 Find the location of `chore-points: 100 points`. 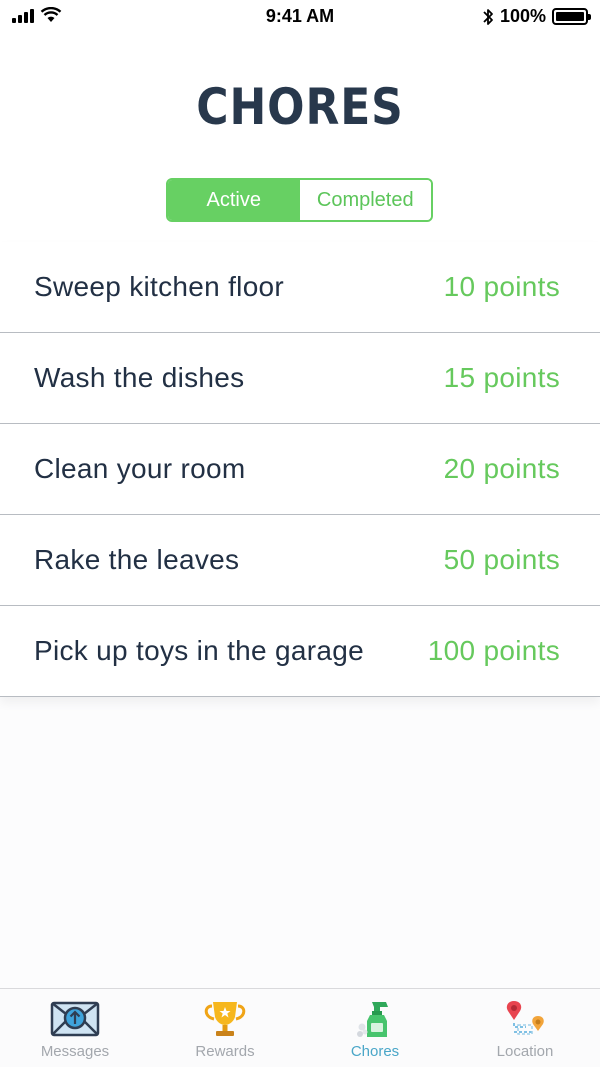

chore-points: 100 points is located at coordinates (493, 650).